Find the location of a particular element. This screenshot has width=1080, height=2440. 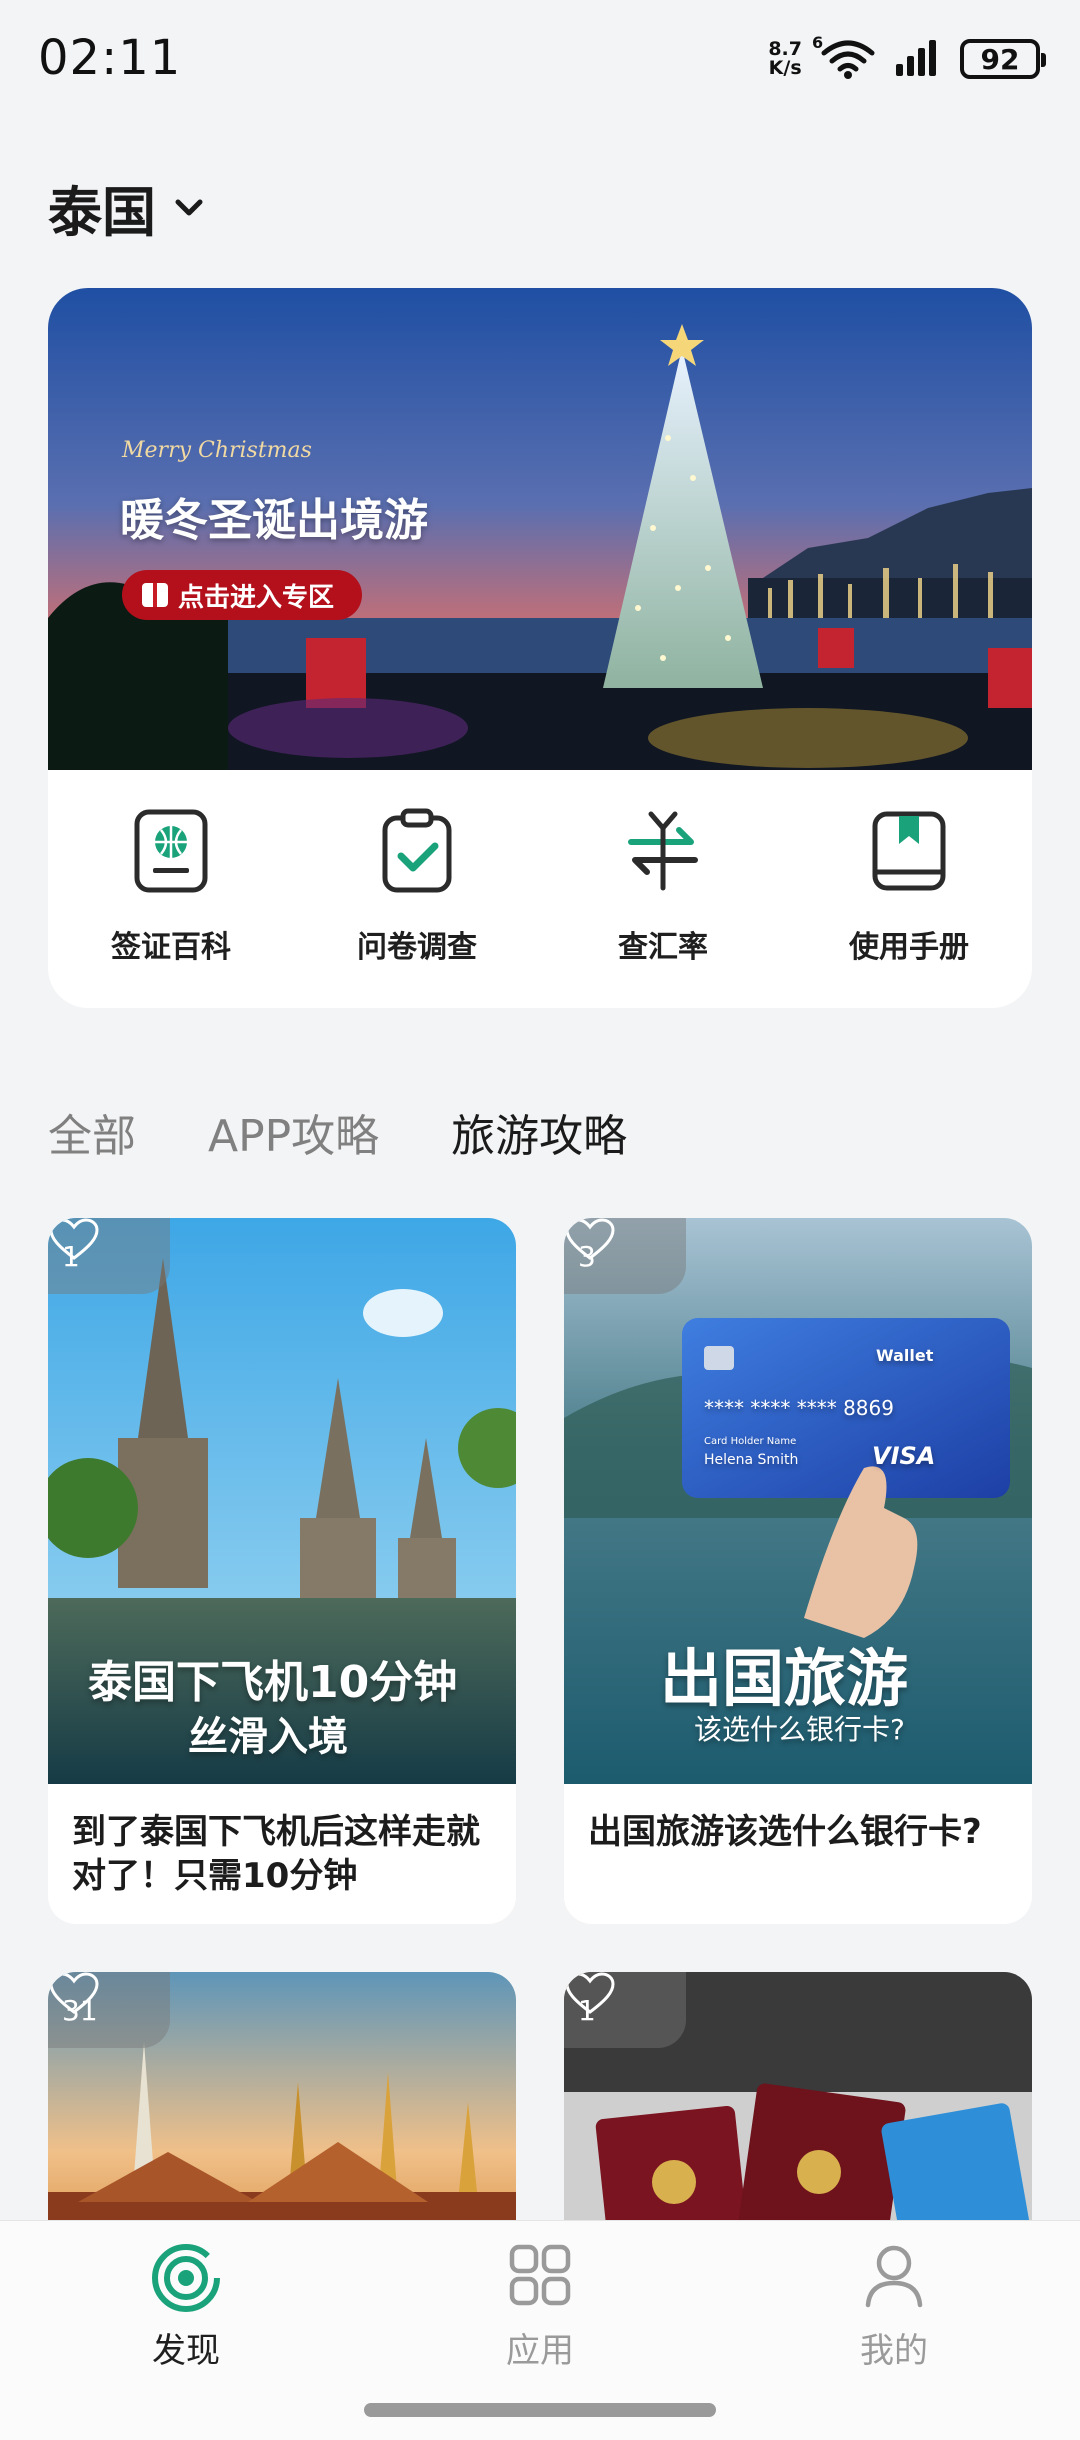

wifi-icon: 6 is located at coordinates (844, 56).